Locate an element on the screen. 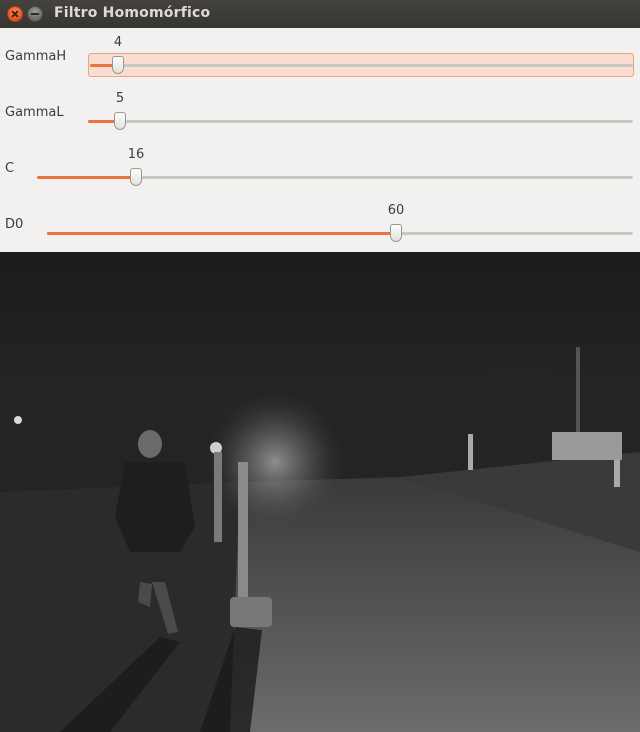  slider-handle-gammah is located at coordinates (118, 65).